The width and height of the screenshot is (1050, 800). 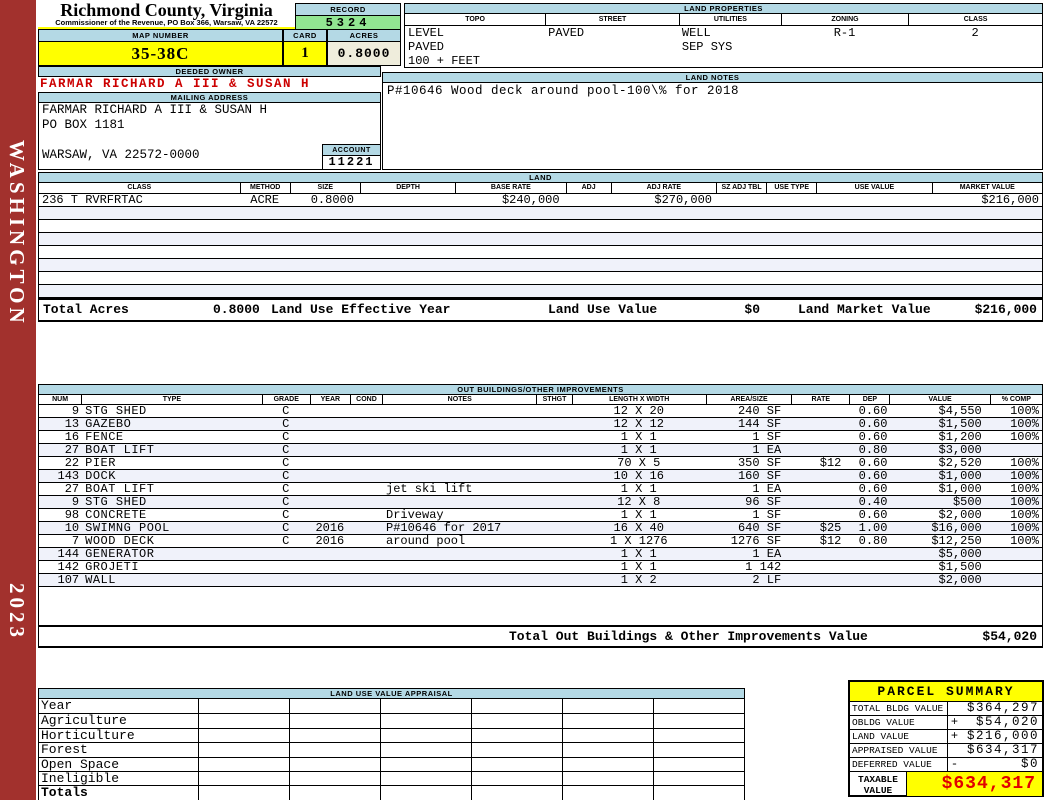 I want to click on map-number-box: MAP NUMBER 35-38C, so click(x=160, y=47).